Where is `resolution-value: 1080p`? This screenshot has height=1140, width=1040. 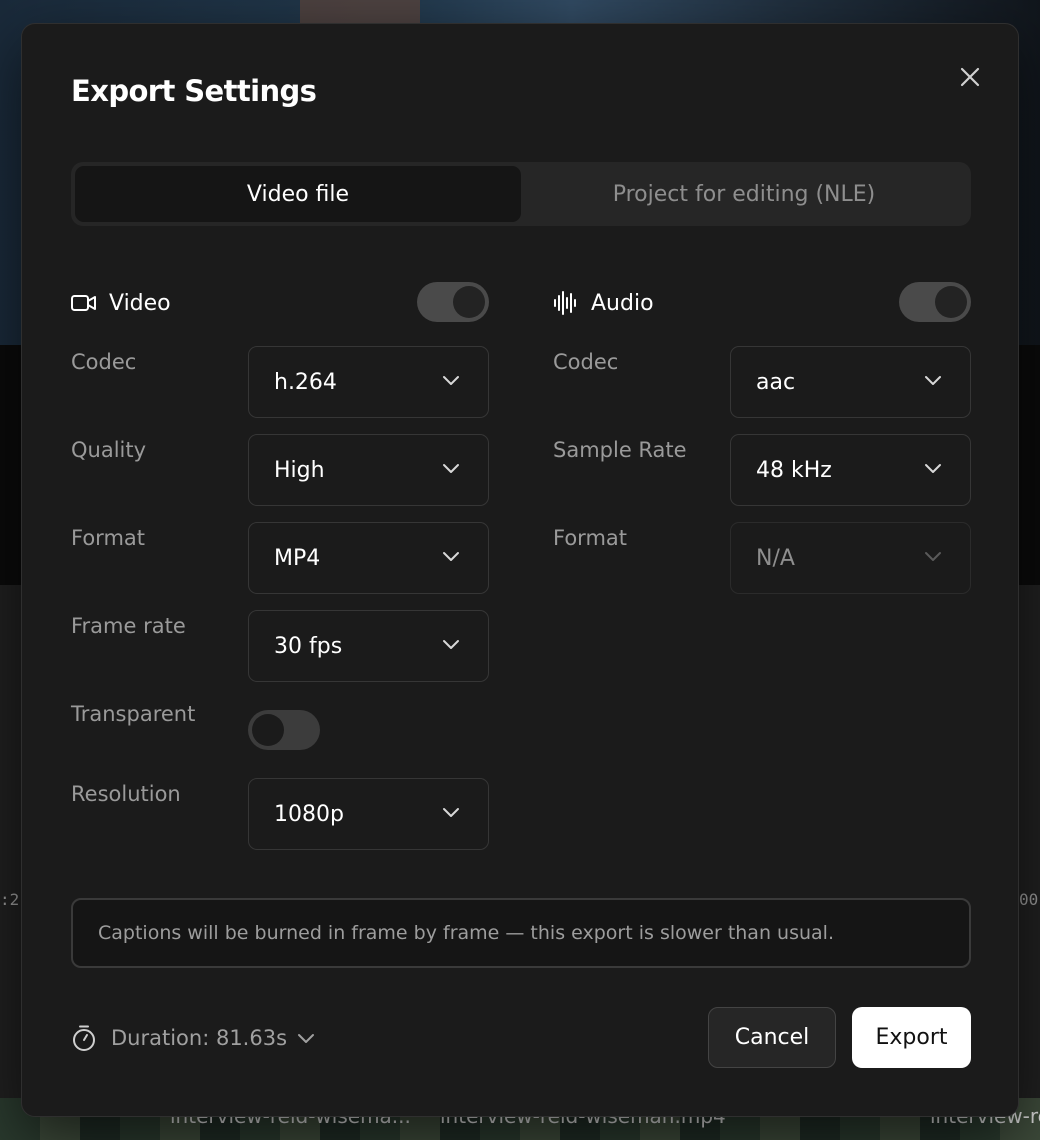 resolution-value: 1080p is located at coordinates (309, 814).